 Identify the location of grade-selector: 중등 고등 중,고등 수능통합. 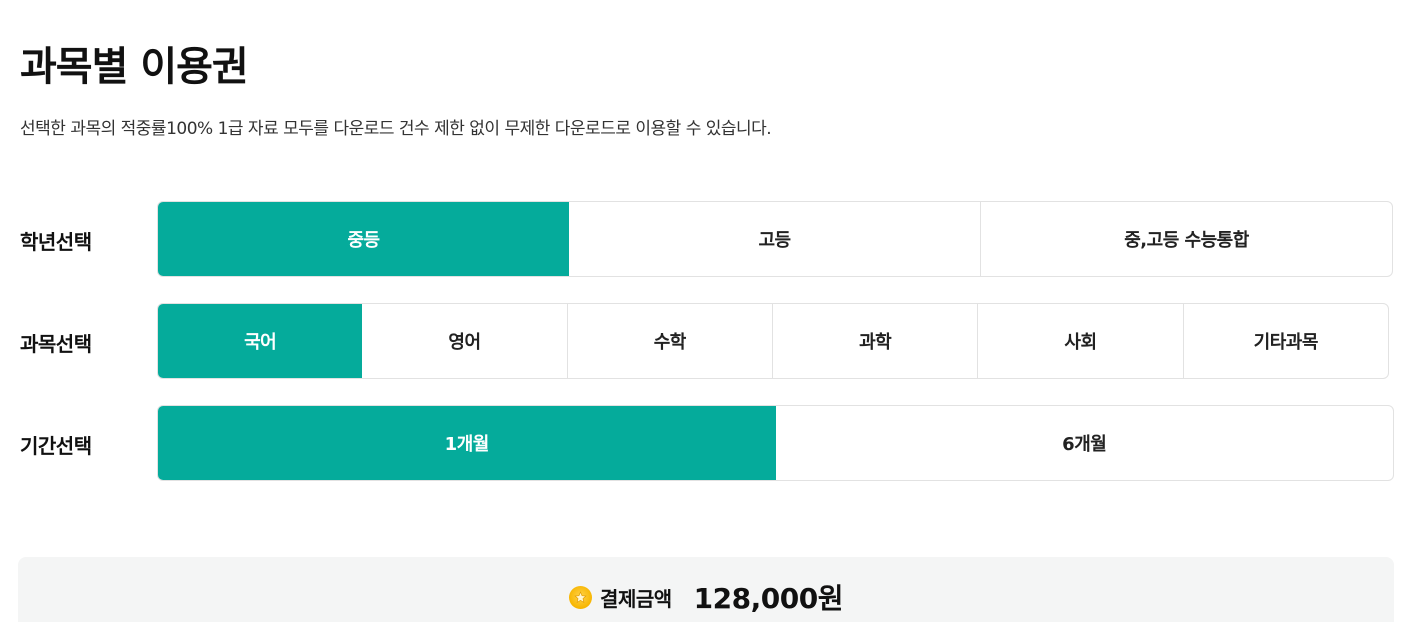
(775, 239).